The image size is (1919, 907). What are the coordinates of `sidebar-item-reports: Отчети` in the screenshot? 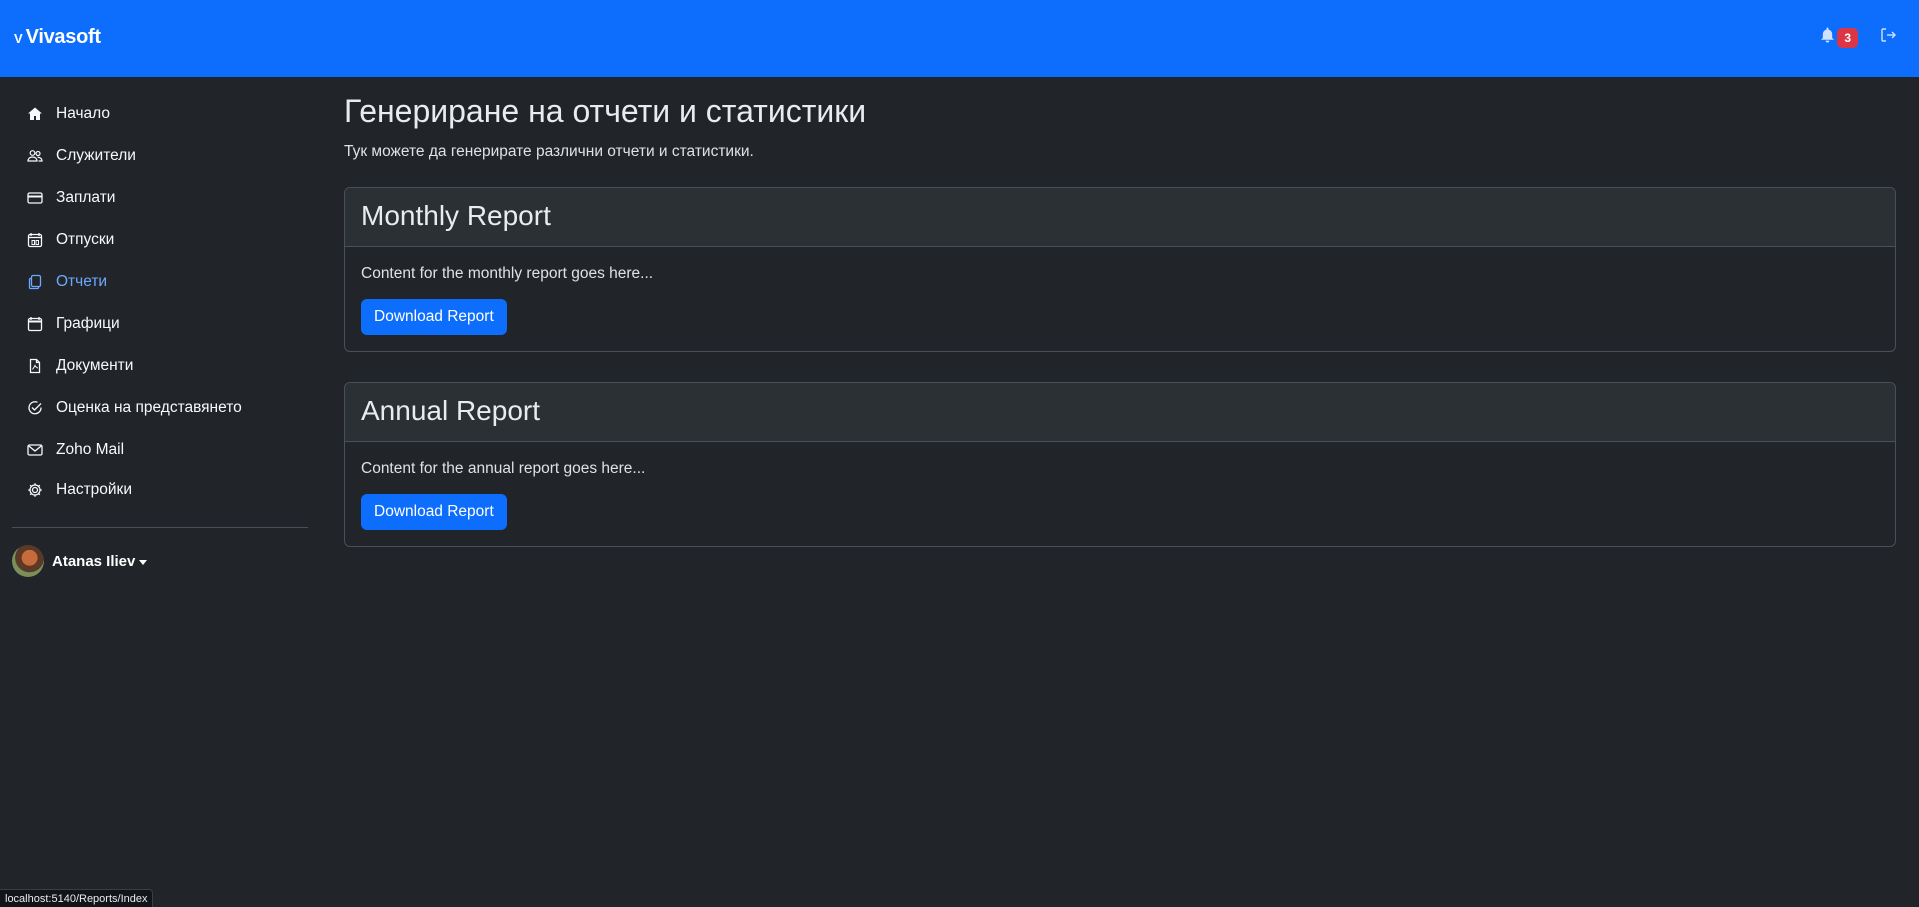 It's located at (66, 282).